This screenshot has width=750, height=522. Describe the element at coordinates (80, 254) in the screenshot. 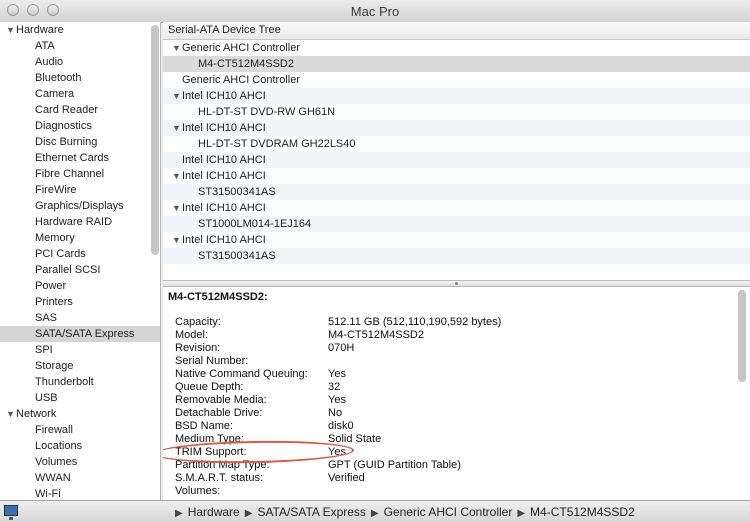

I see `sidebar-item: PCI Cards` at that location.